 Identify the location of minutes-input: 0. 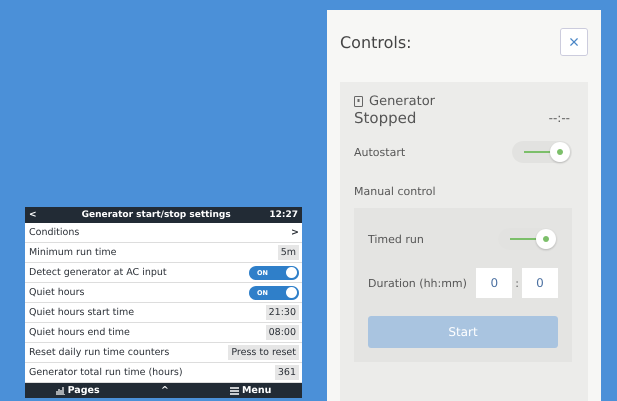
(540, 283).